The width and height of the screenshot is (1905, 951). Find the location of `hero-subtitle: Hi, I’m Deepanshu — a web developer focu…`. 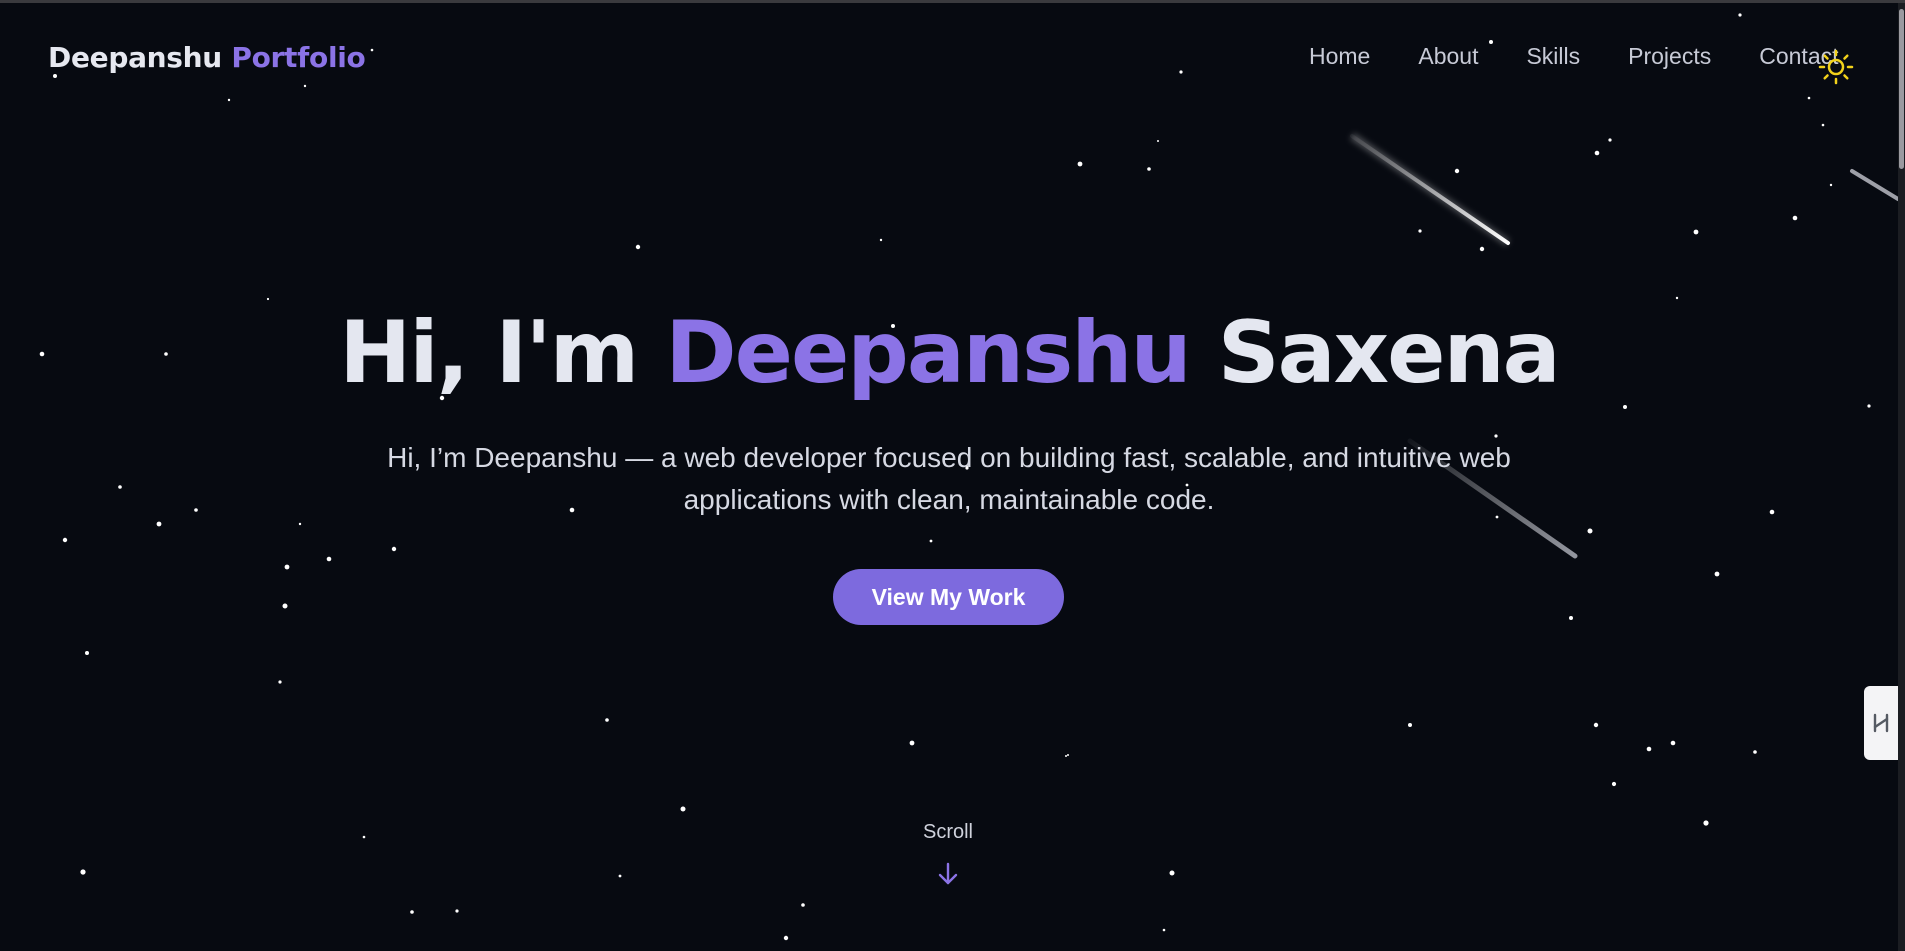

hero-subtitle: Hi, I’m Deepanshu — a web developer focu… is located at coordinates (949, 478).